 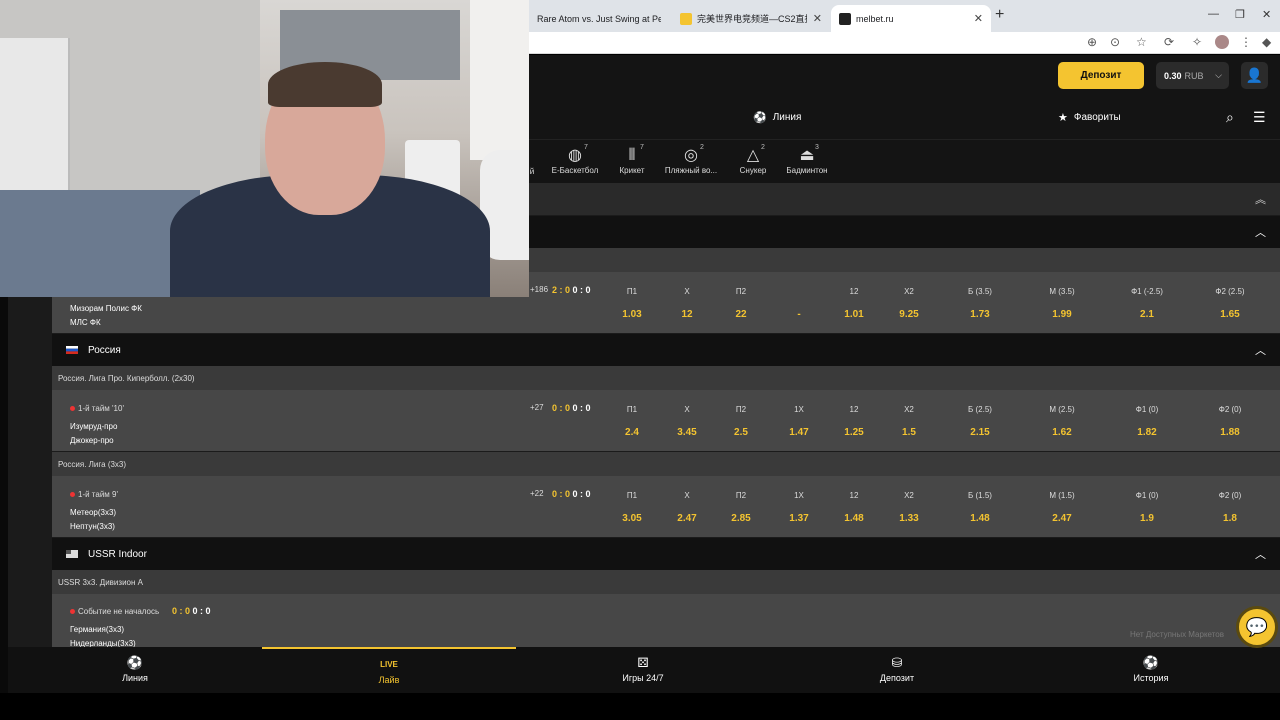 What do you see at coordinates (799, 432) in the screenshot?
I see `odd-value: 1.47` at bounding box center [799, 432].